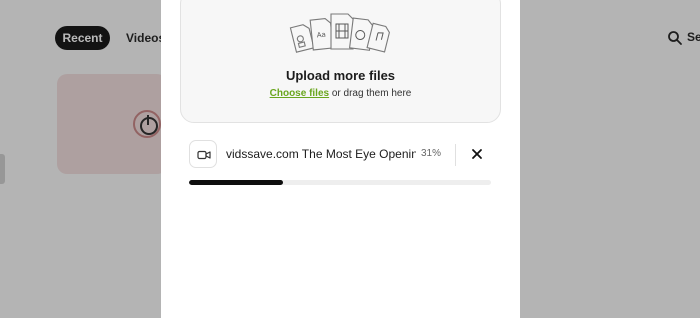 The width and height of the screenshot is (700, 318). Describe the element at coordinates (477, 154) in the screenshot. I see `close-icon` at that location.